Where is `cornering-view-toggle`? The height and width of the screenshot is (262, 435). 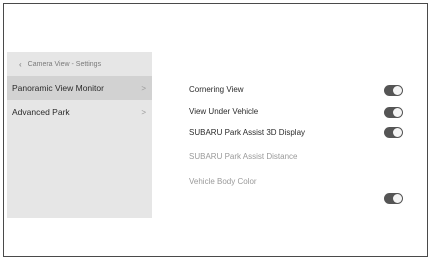
cornering-view-toggle is located at coordinates (393, 90).